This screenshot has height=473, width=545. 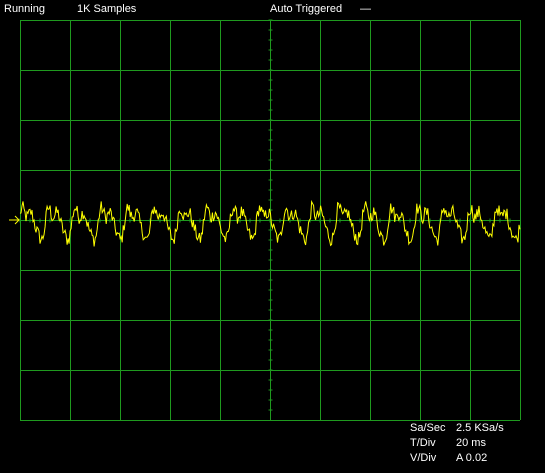 I want to click on time-per-div-label: T/Div, so click(x=423, y=443).